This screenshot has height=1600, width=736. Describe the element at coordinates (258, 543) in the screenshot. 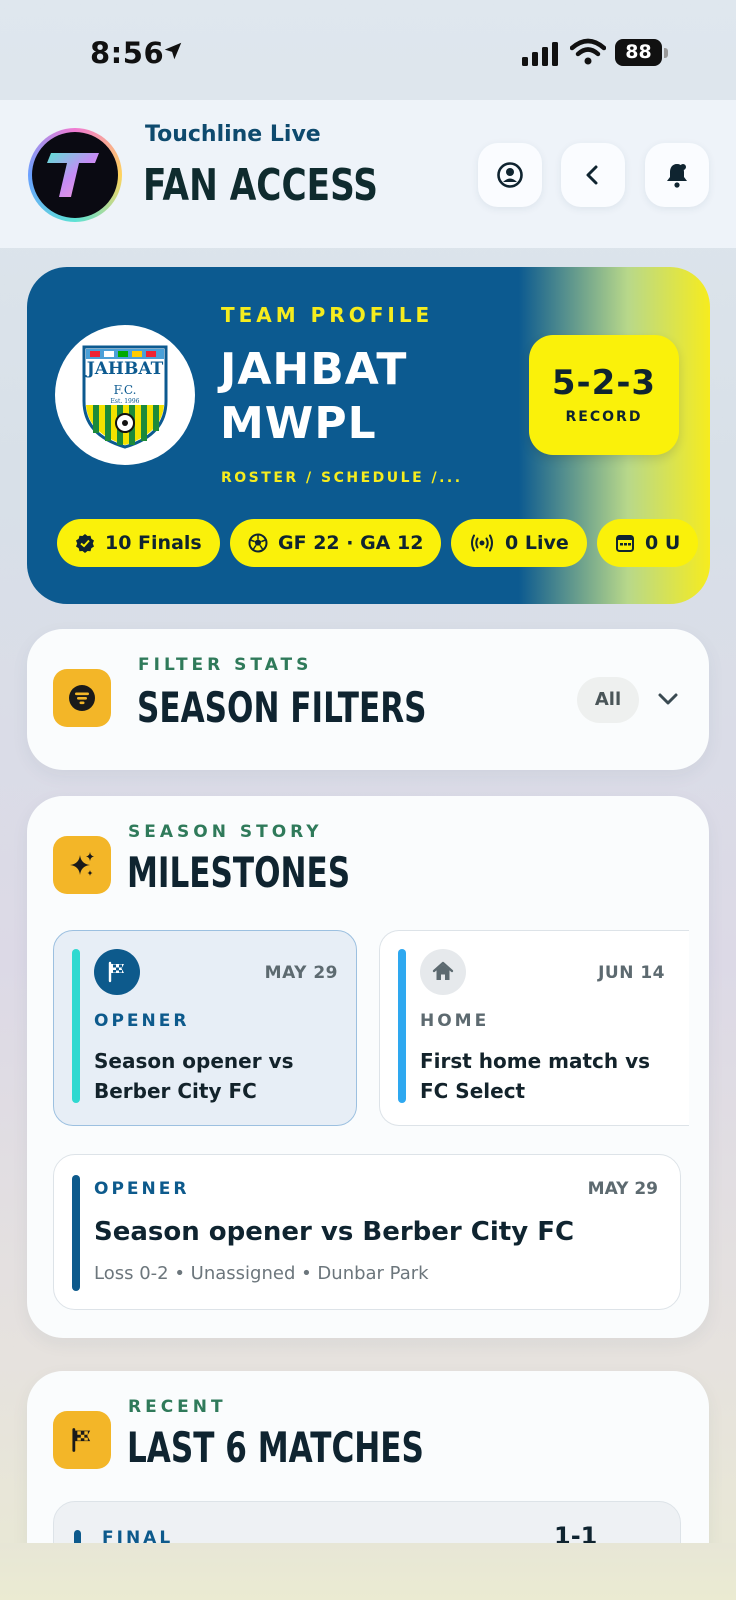

I see `soccer-ball-icon` at that location.